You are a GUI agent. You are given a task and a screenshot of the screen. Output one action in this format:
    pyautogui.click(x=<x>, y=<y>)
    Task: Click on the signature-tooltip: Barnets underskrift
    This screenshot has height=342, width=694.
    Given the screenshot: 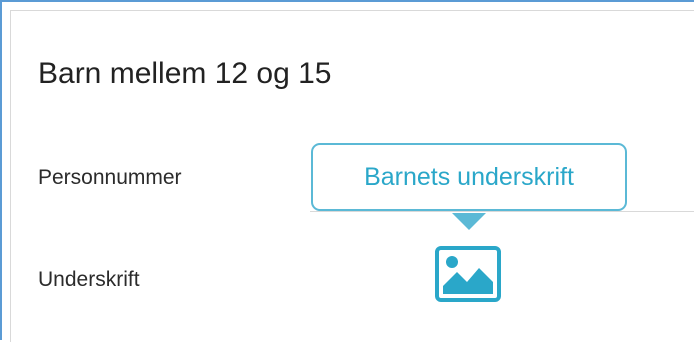 What is the action you would take?
    pyautogui.click(x=469, y=177)
    